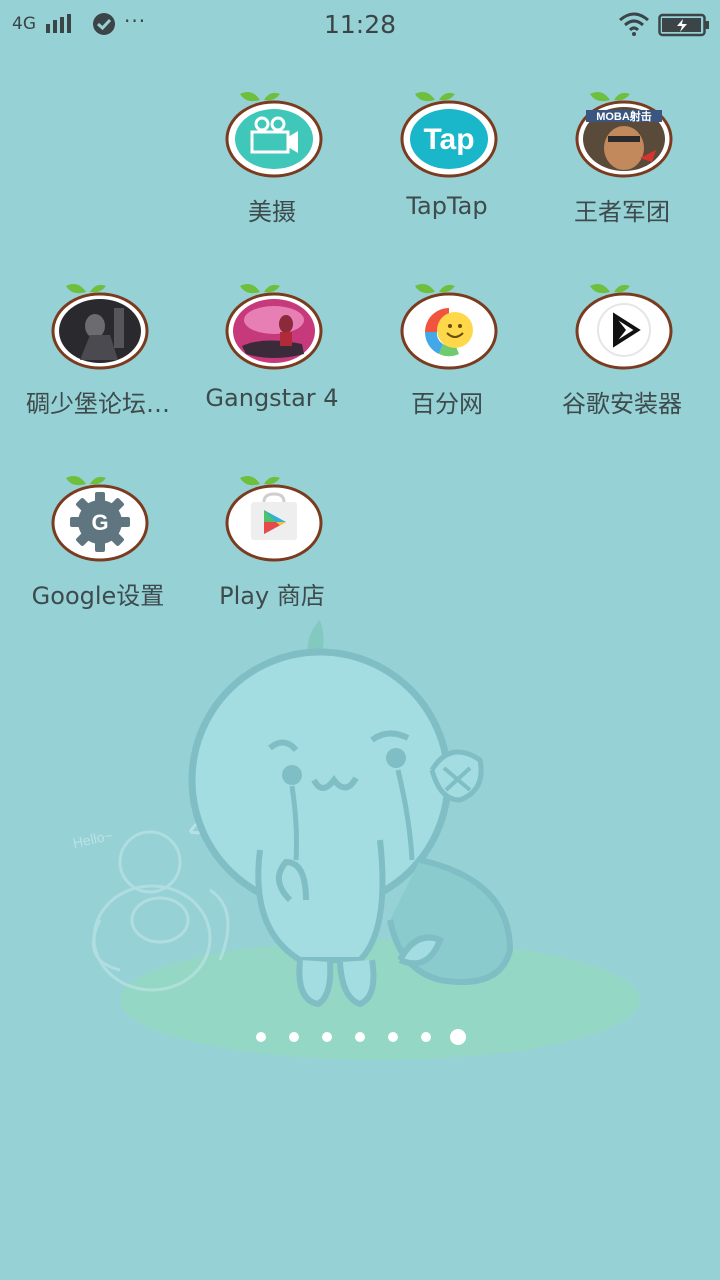  I want to click on app-baifenwang: 百分网, so click(447, 370).